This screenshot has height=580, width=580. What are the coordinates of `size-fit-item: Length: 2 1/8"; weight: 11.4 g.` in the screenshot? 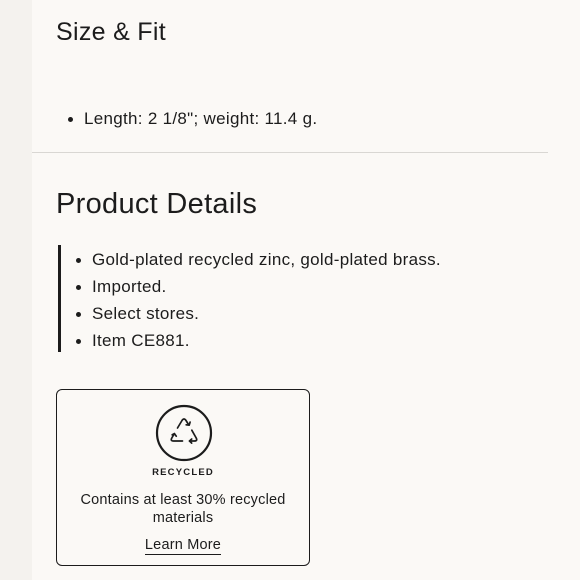 It's located at (191, 119).